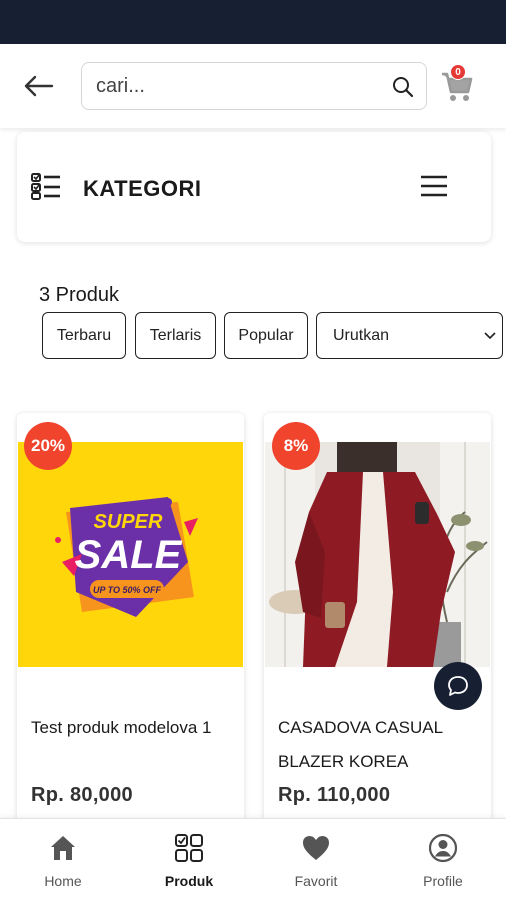 This screenshot has width=506, height=901. What do you see at coordinates (189, 848) in the screenshot?
I see `grid-icon` at bounding box center [189, 848].